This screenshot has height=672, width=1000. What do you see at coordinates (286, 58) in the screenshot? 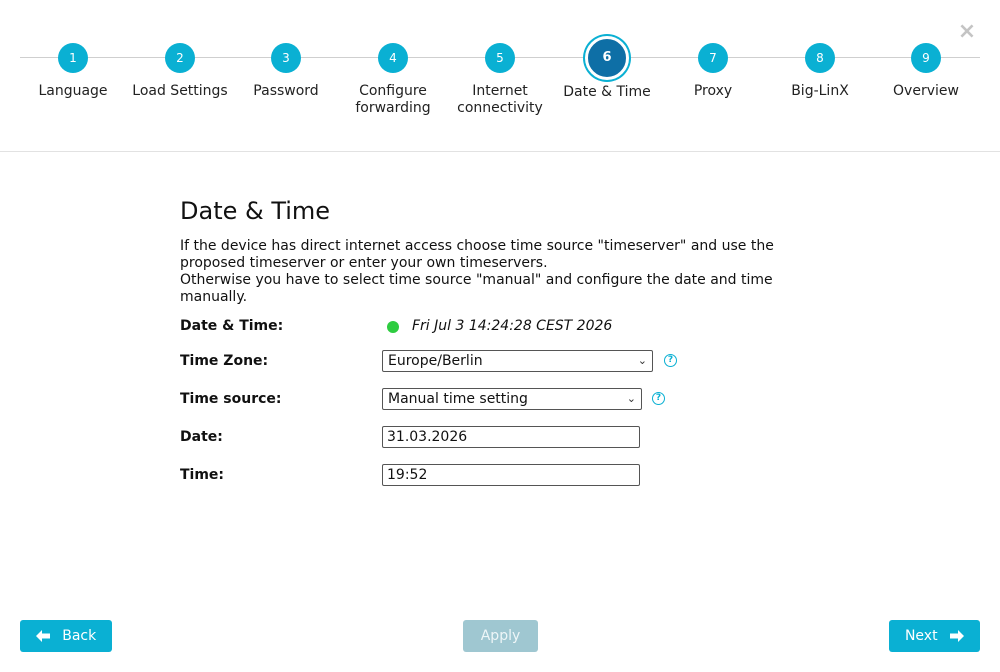
I see `step-number: 3` at bounding box center [286, 58].